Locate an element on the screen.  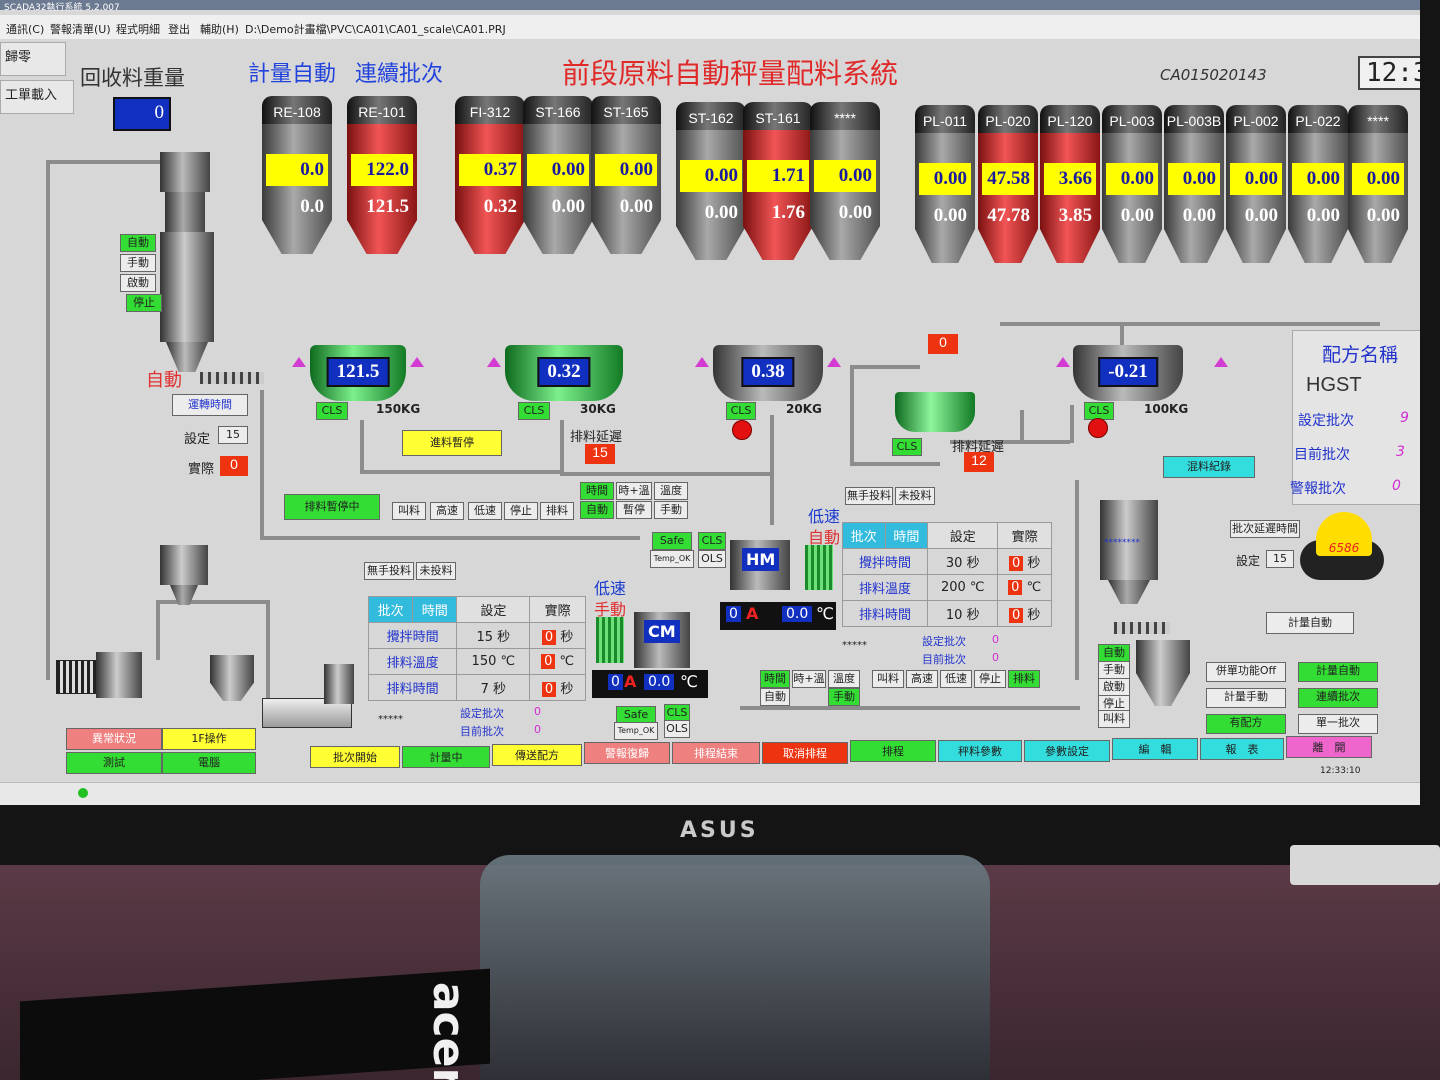
cm-th-time: 時間 is located at coordinates (435, 609).